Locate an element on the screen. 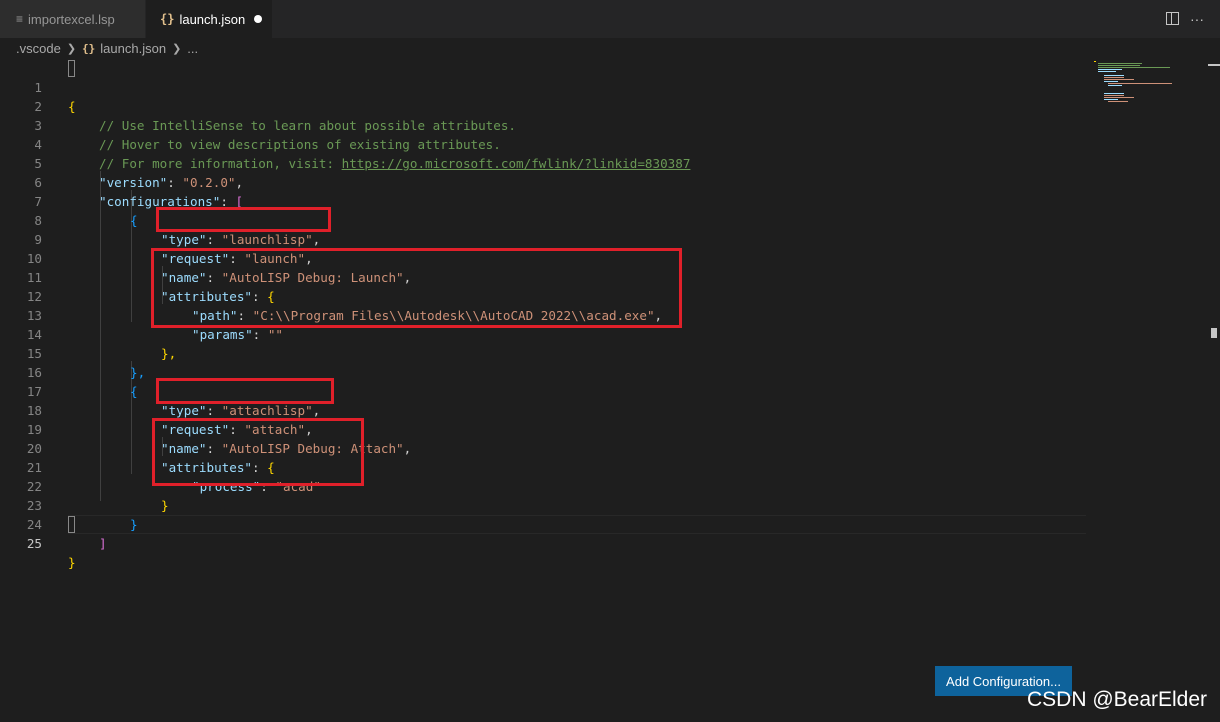  tab-label: launch.json is located at coordinates (212, 19).